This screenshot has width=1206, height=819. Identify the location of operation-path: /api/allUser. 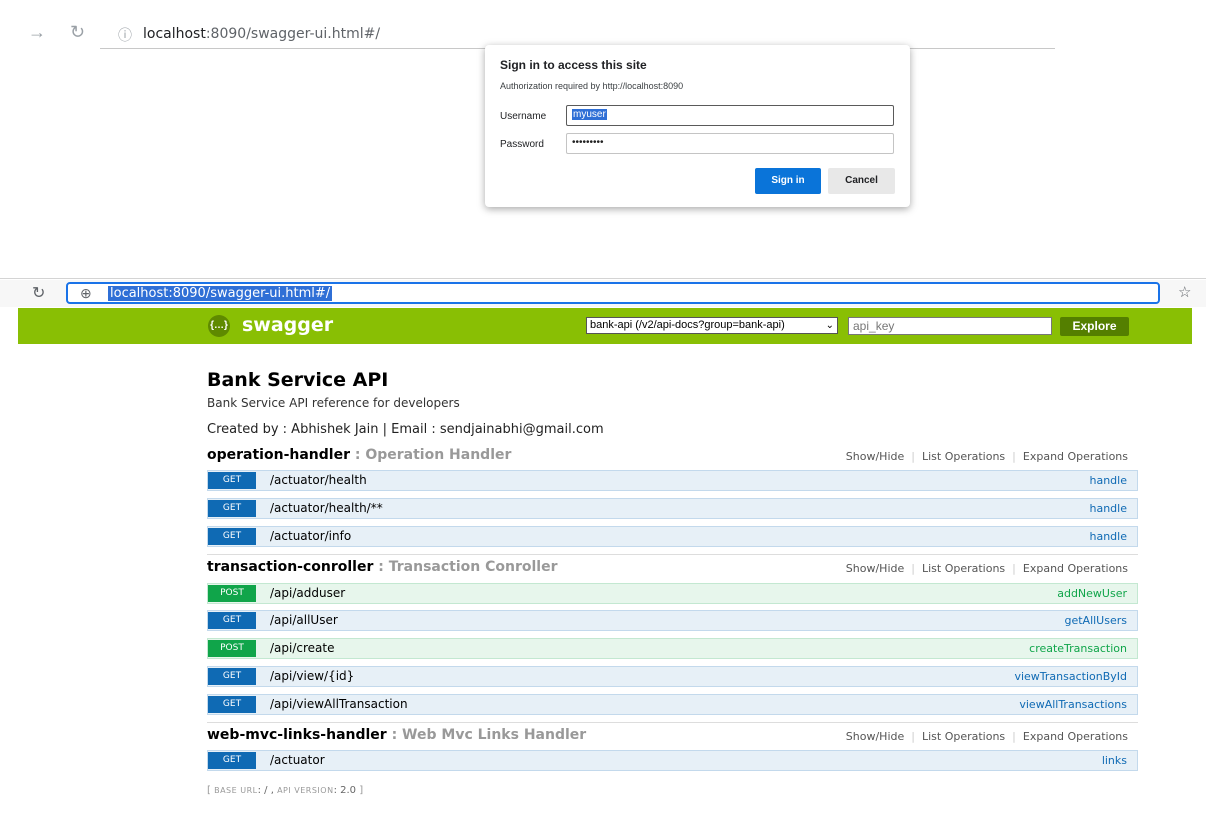
(304, 620).